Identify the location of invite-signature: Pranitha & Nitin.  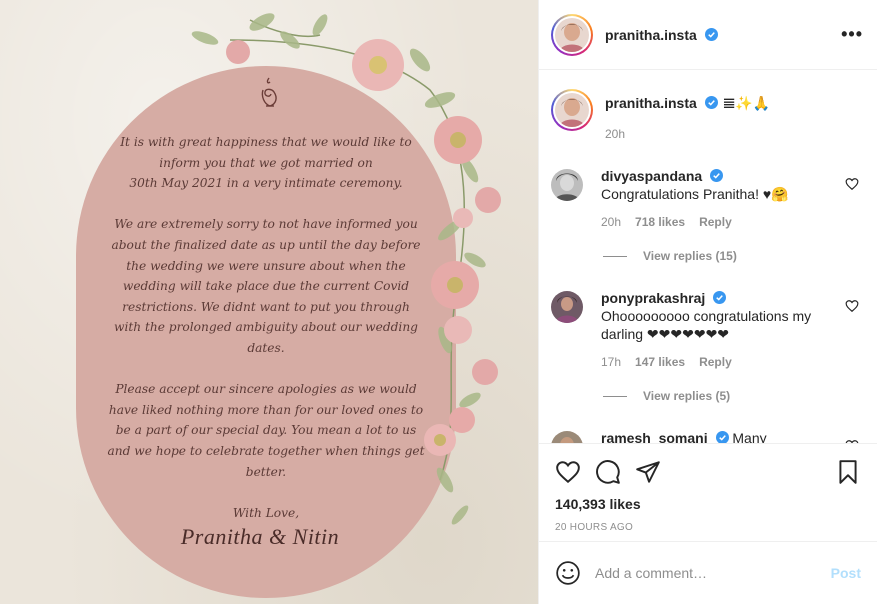
(260, 536).